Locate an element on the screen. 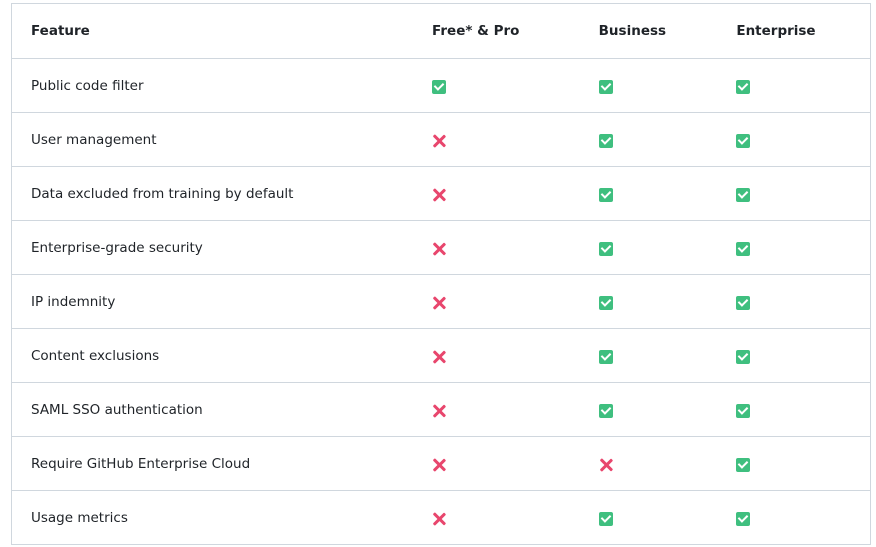 This screenshot has height=547, width=876. header-feature: Feature is located at coordinates (60, 31).